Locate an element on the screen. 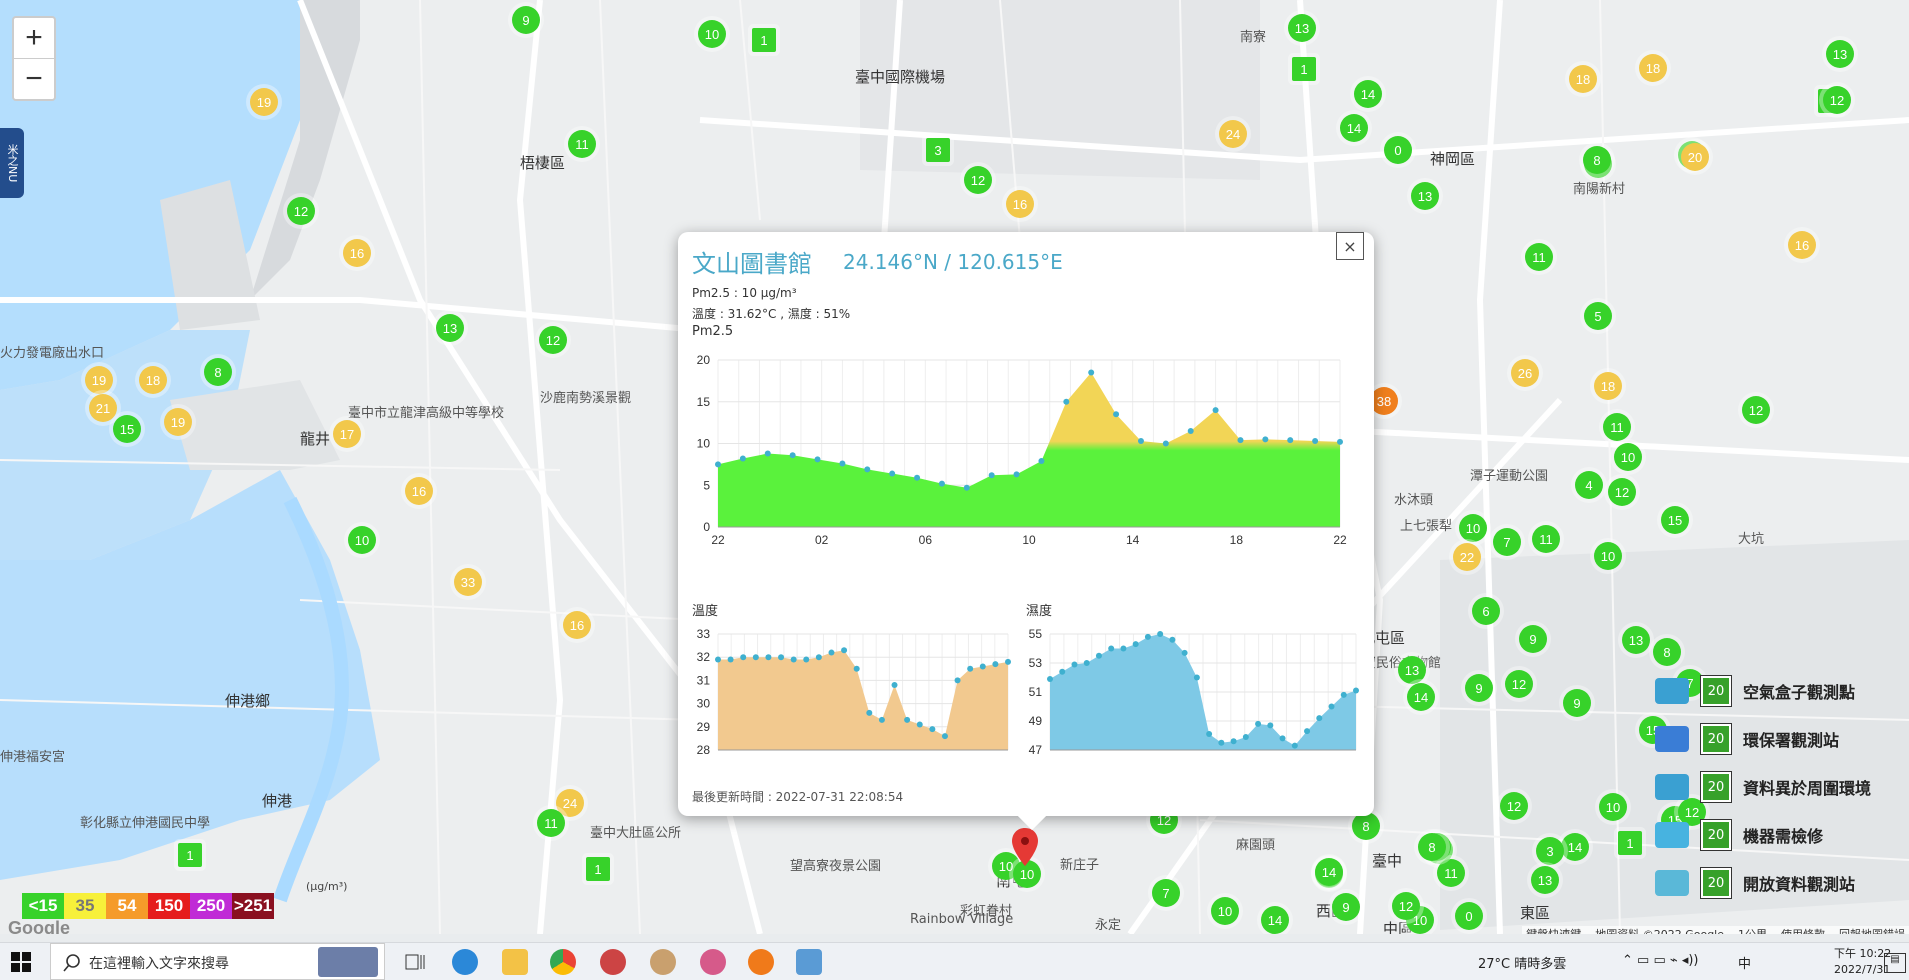  sensor-marker: 26 is located at coordinates (1525, 373).